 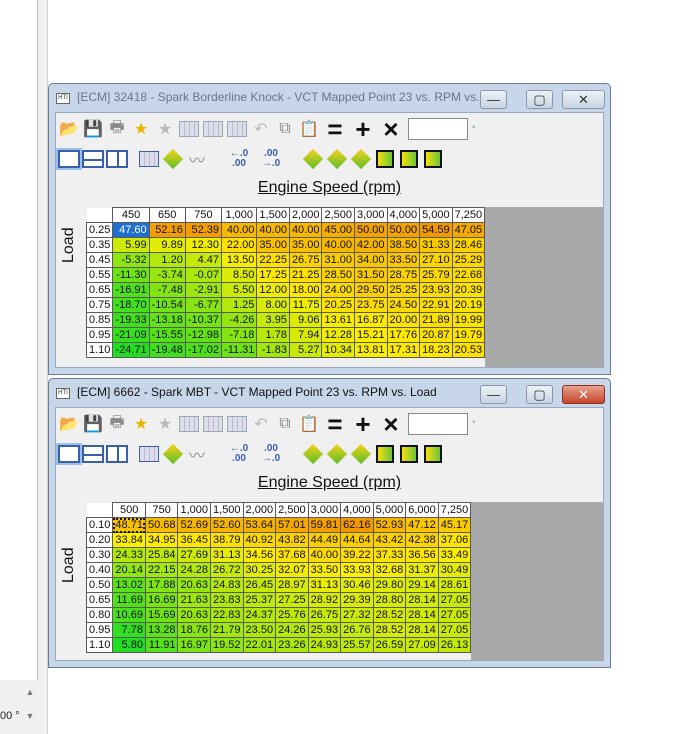 I want to click on table-cell: 24.83, so click(x=227, y=585).